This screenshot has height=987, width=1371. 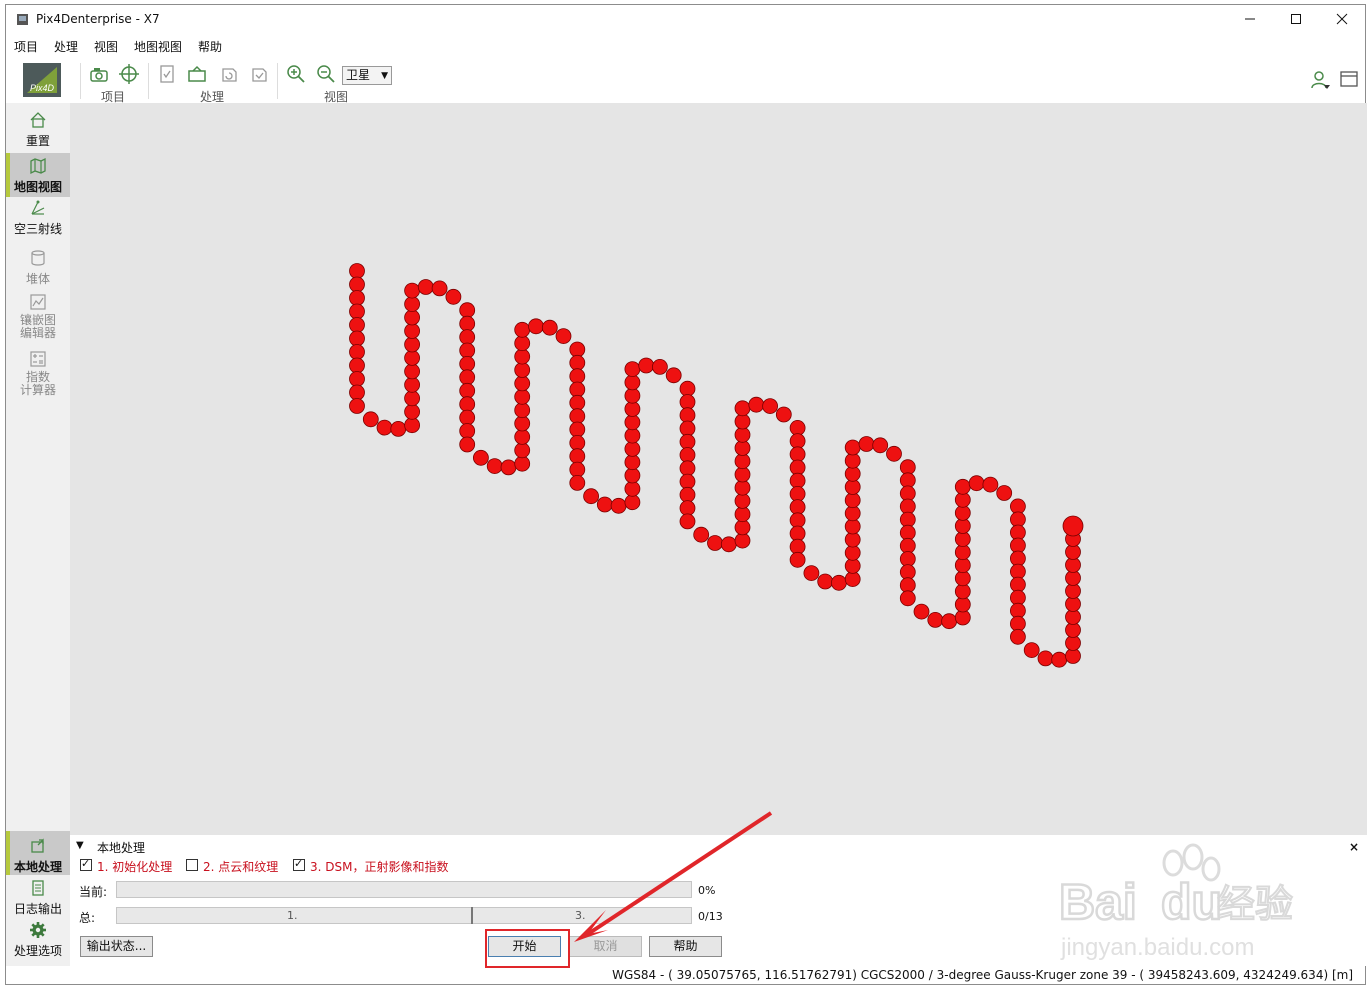 I want to click on sidebar-item-index-calculator: 指数 计算器, so click(x=38, y=376).